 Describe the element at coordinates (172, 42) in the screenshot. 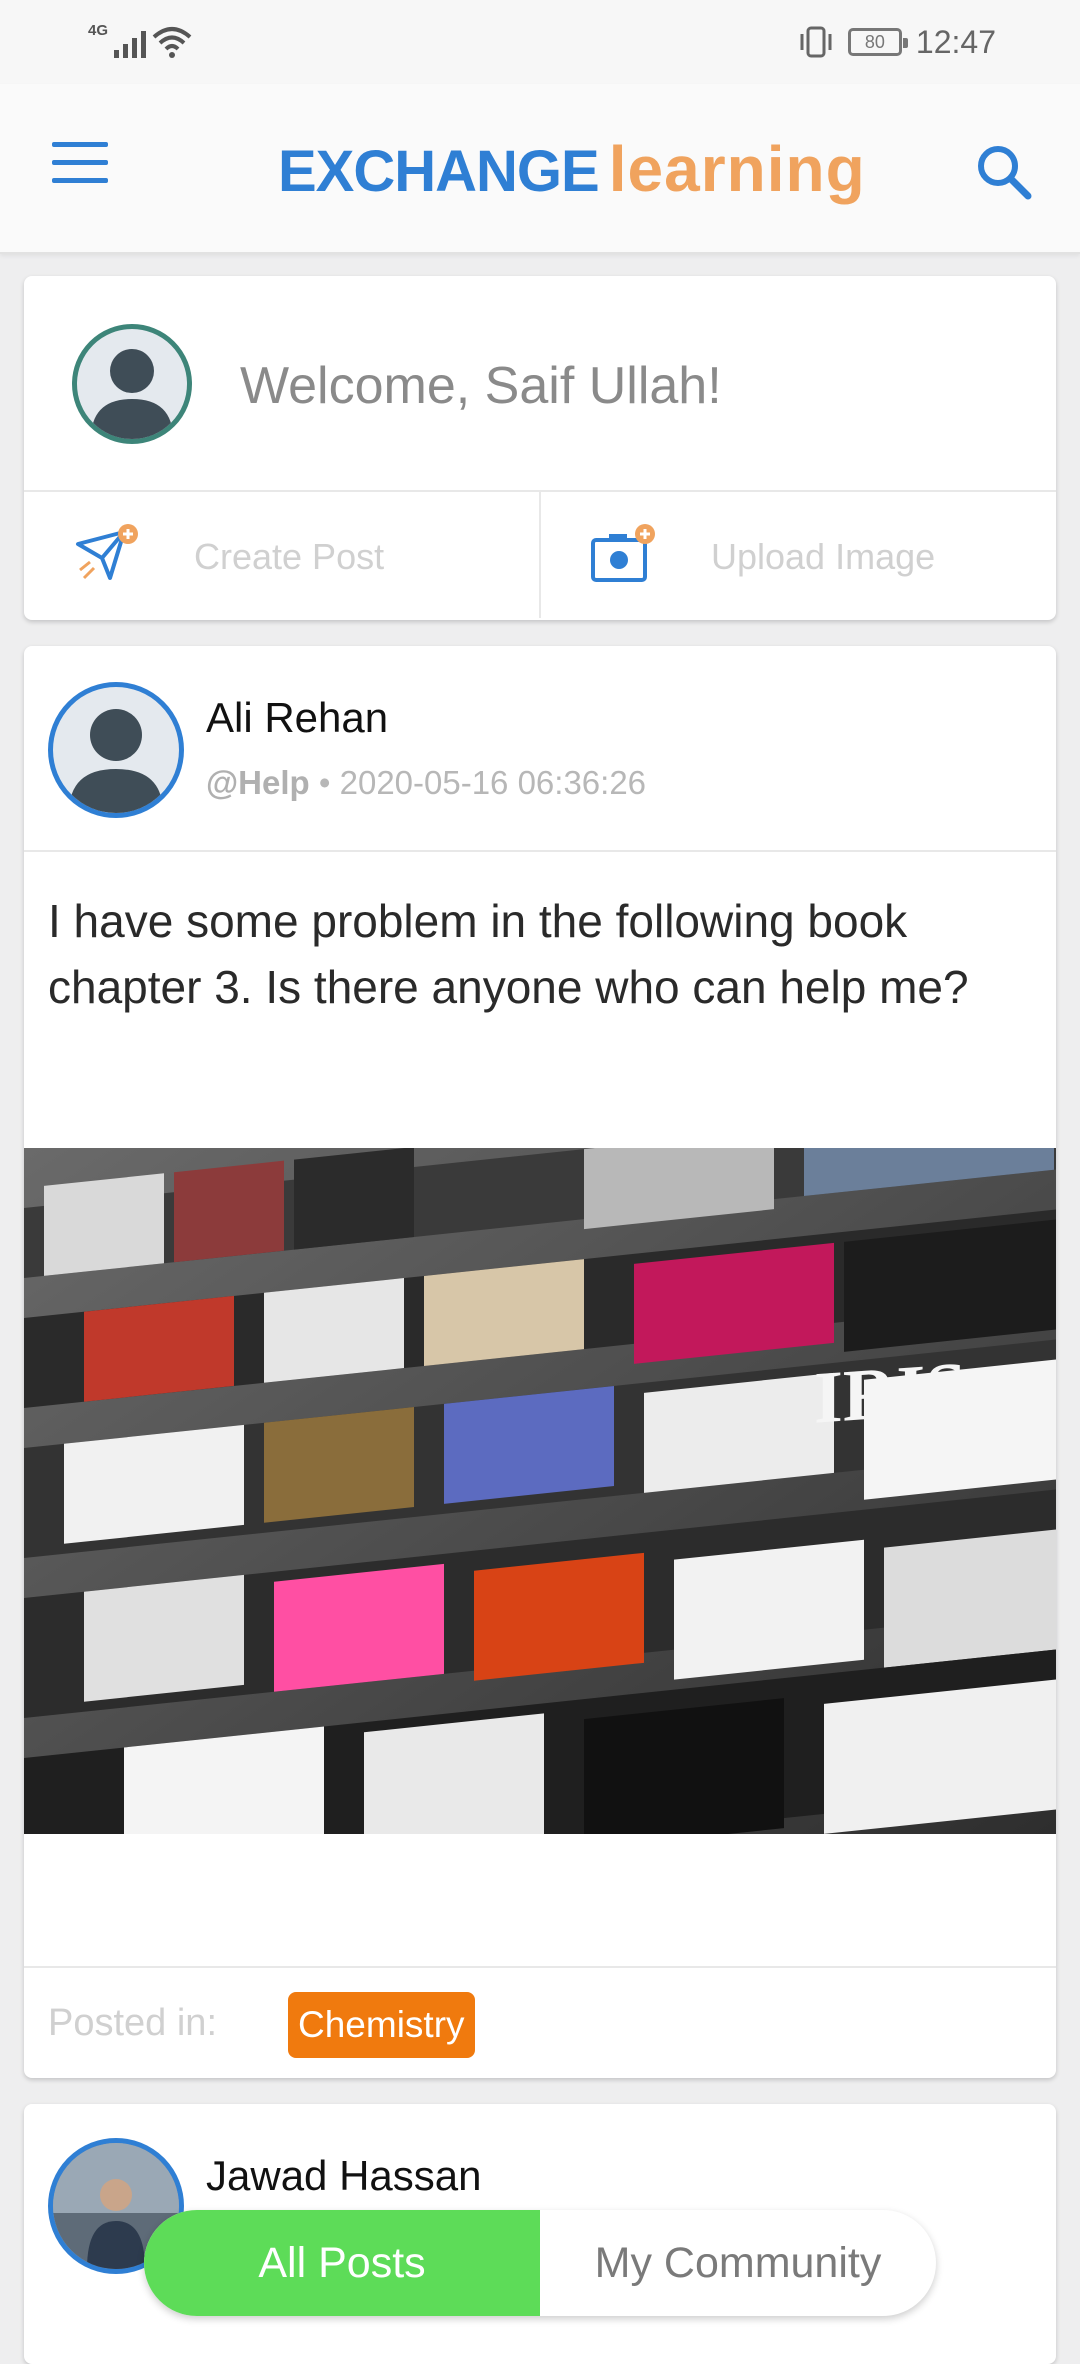

I see `wifi-icon` at that location.